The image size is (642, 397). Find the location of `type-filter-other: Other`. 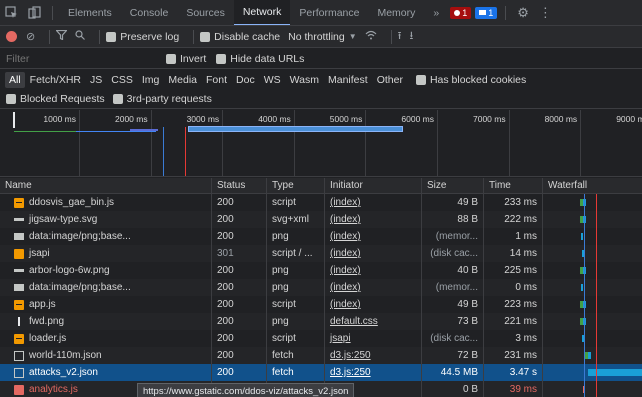

type-filter-other: Other is located at coordinates (390, 80).